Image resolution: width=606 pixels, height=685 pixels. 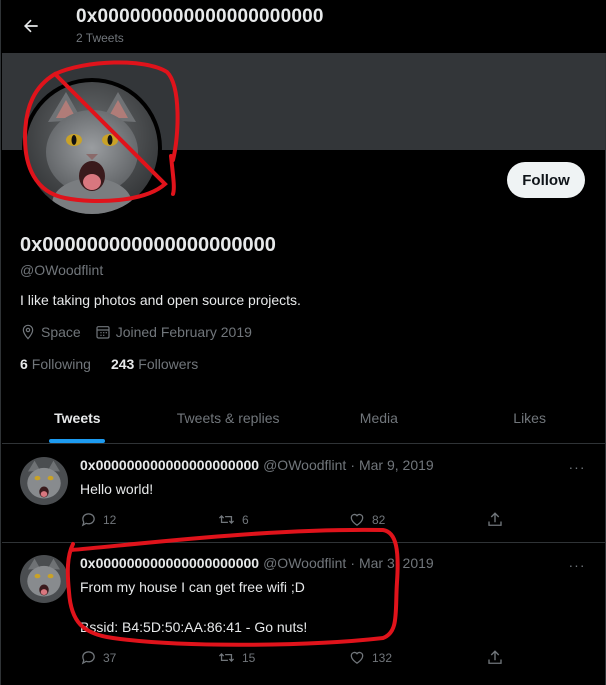 I want to click on tweet-date: Mar 9, 2019, so click(x=396, y=465).